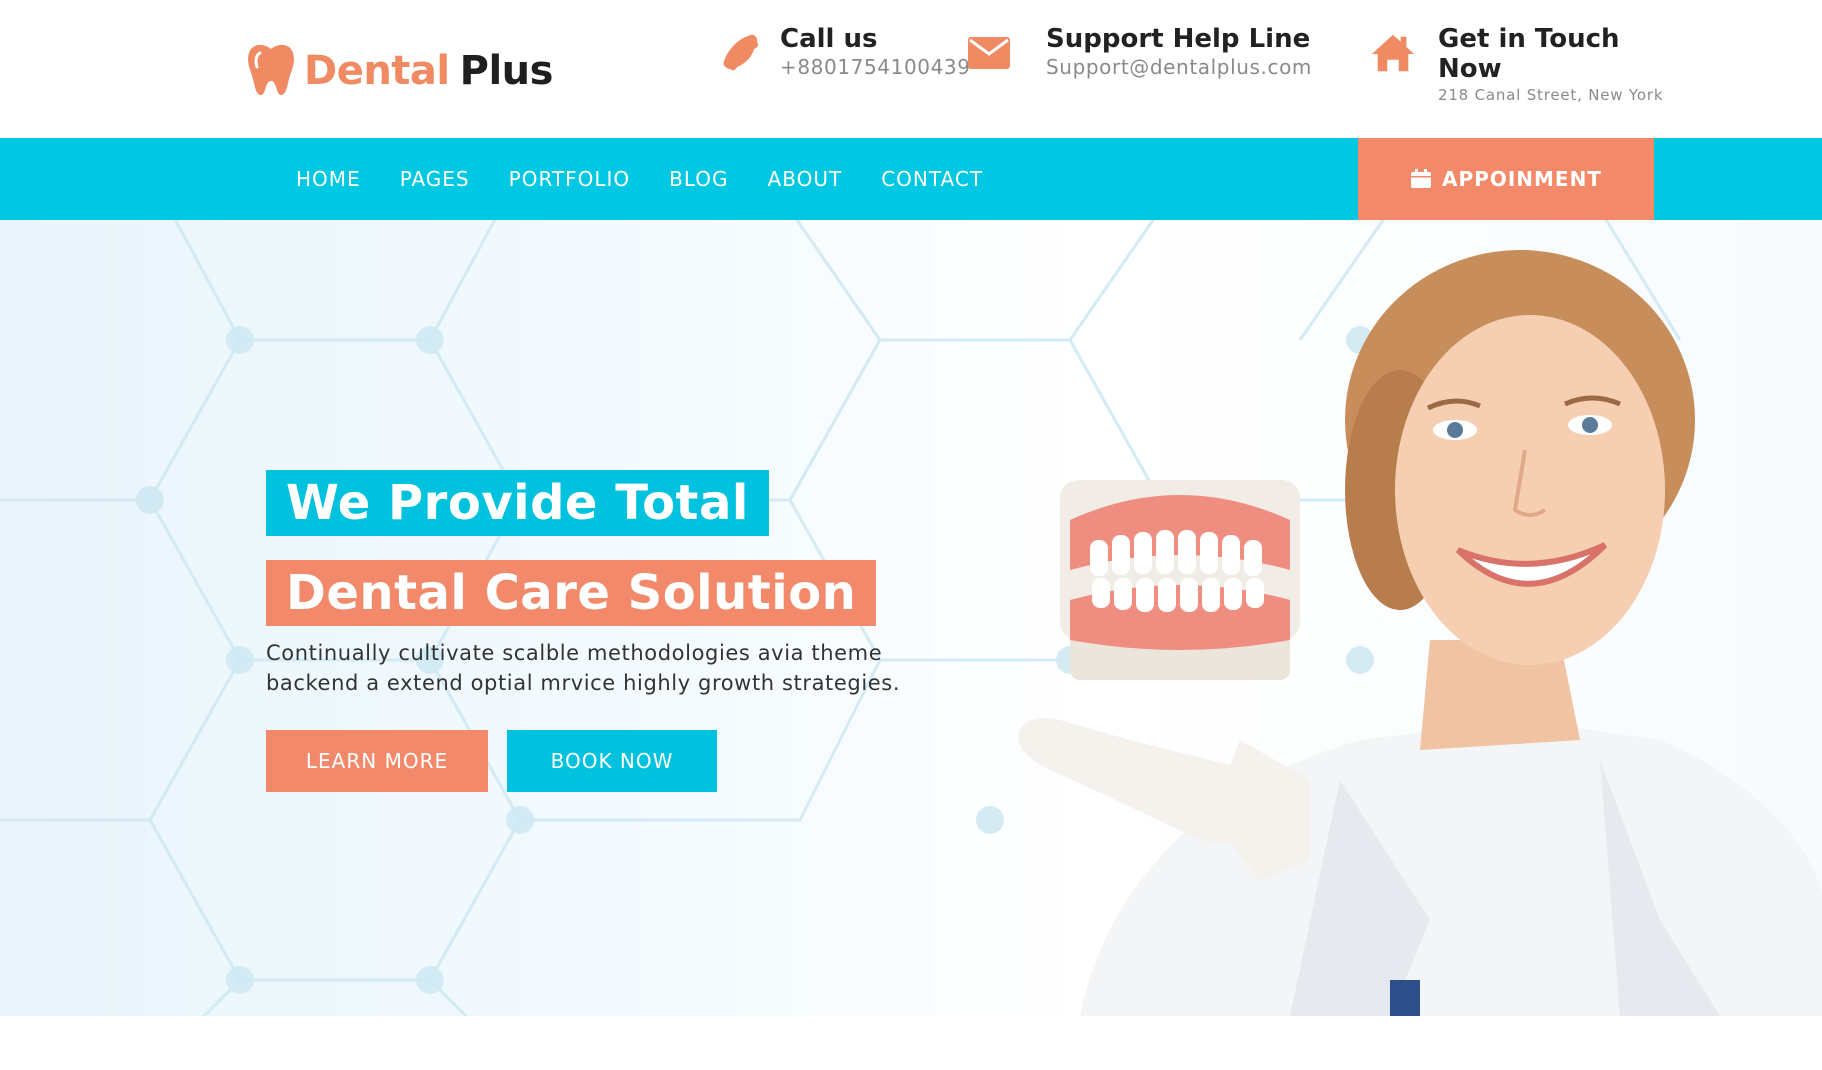 This screenshot has height=1070, width=1822. What do you see at coordinates (1393, 53) in the screenshot?
I see `home-icon` at bounding box center [1393, 53].